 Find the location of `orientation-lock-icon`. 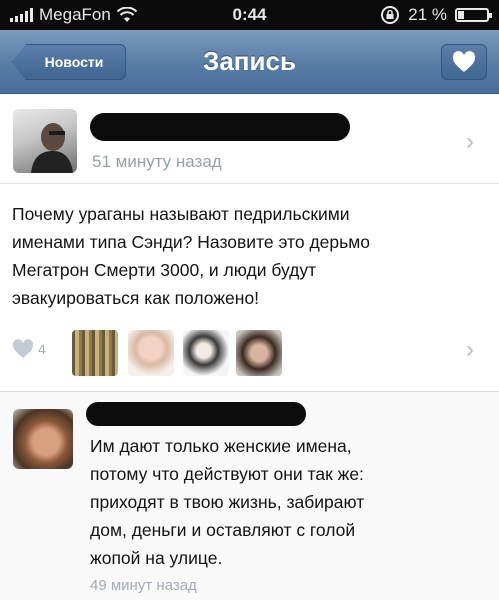

orientation-lock-icon is located at coordinates (390, 15).